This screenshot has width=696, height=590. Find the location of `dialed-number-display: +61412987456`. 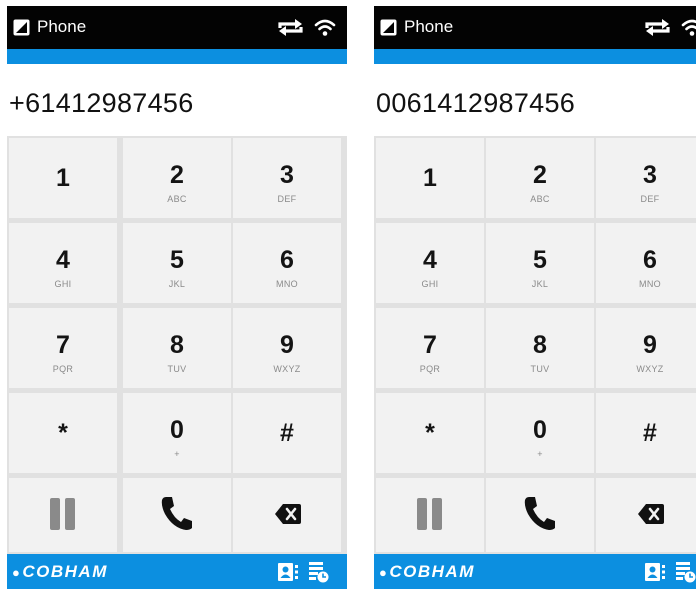

dialed-number-display: +61412987456 is located at coordinates (101, 103).